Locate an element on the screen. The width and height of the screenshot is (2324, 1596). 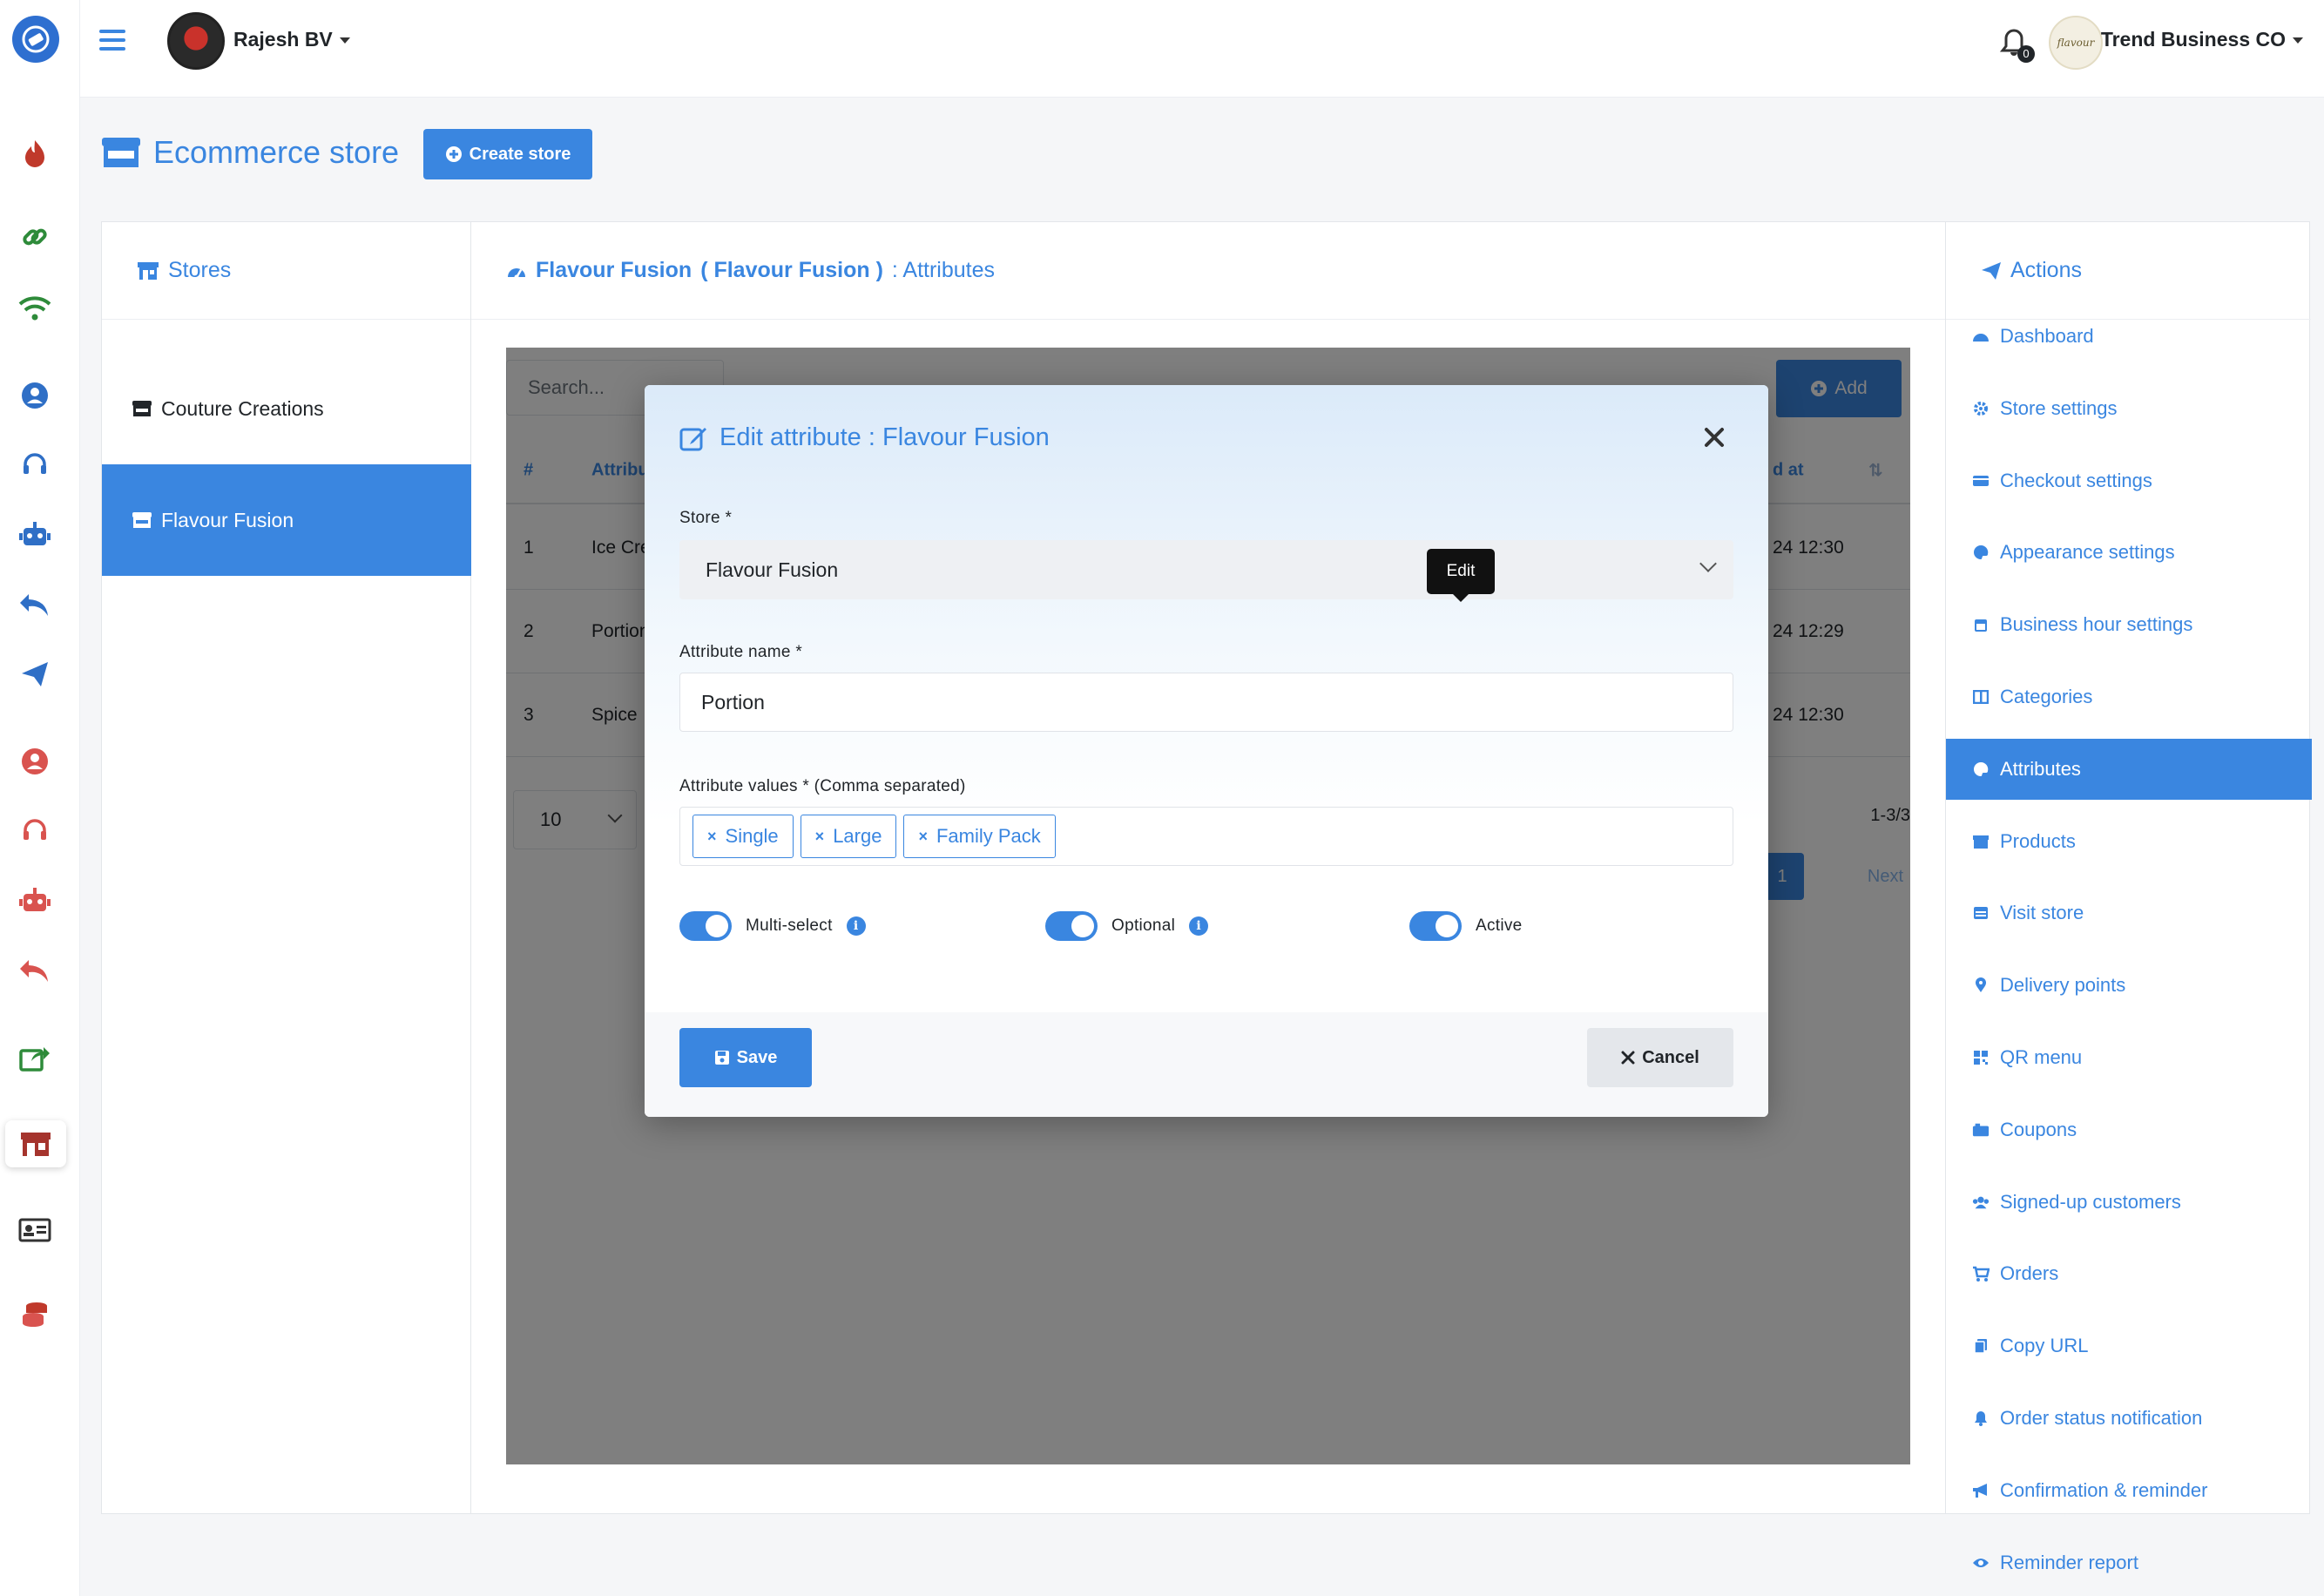
action-order-status-notification: Order status notification is located at coordinates (2129, 1418).